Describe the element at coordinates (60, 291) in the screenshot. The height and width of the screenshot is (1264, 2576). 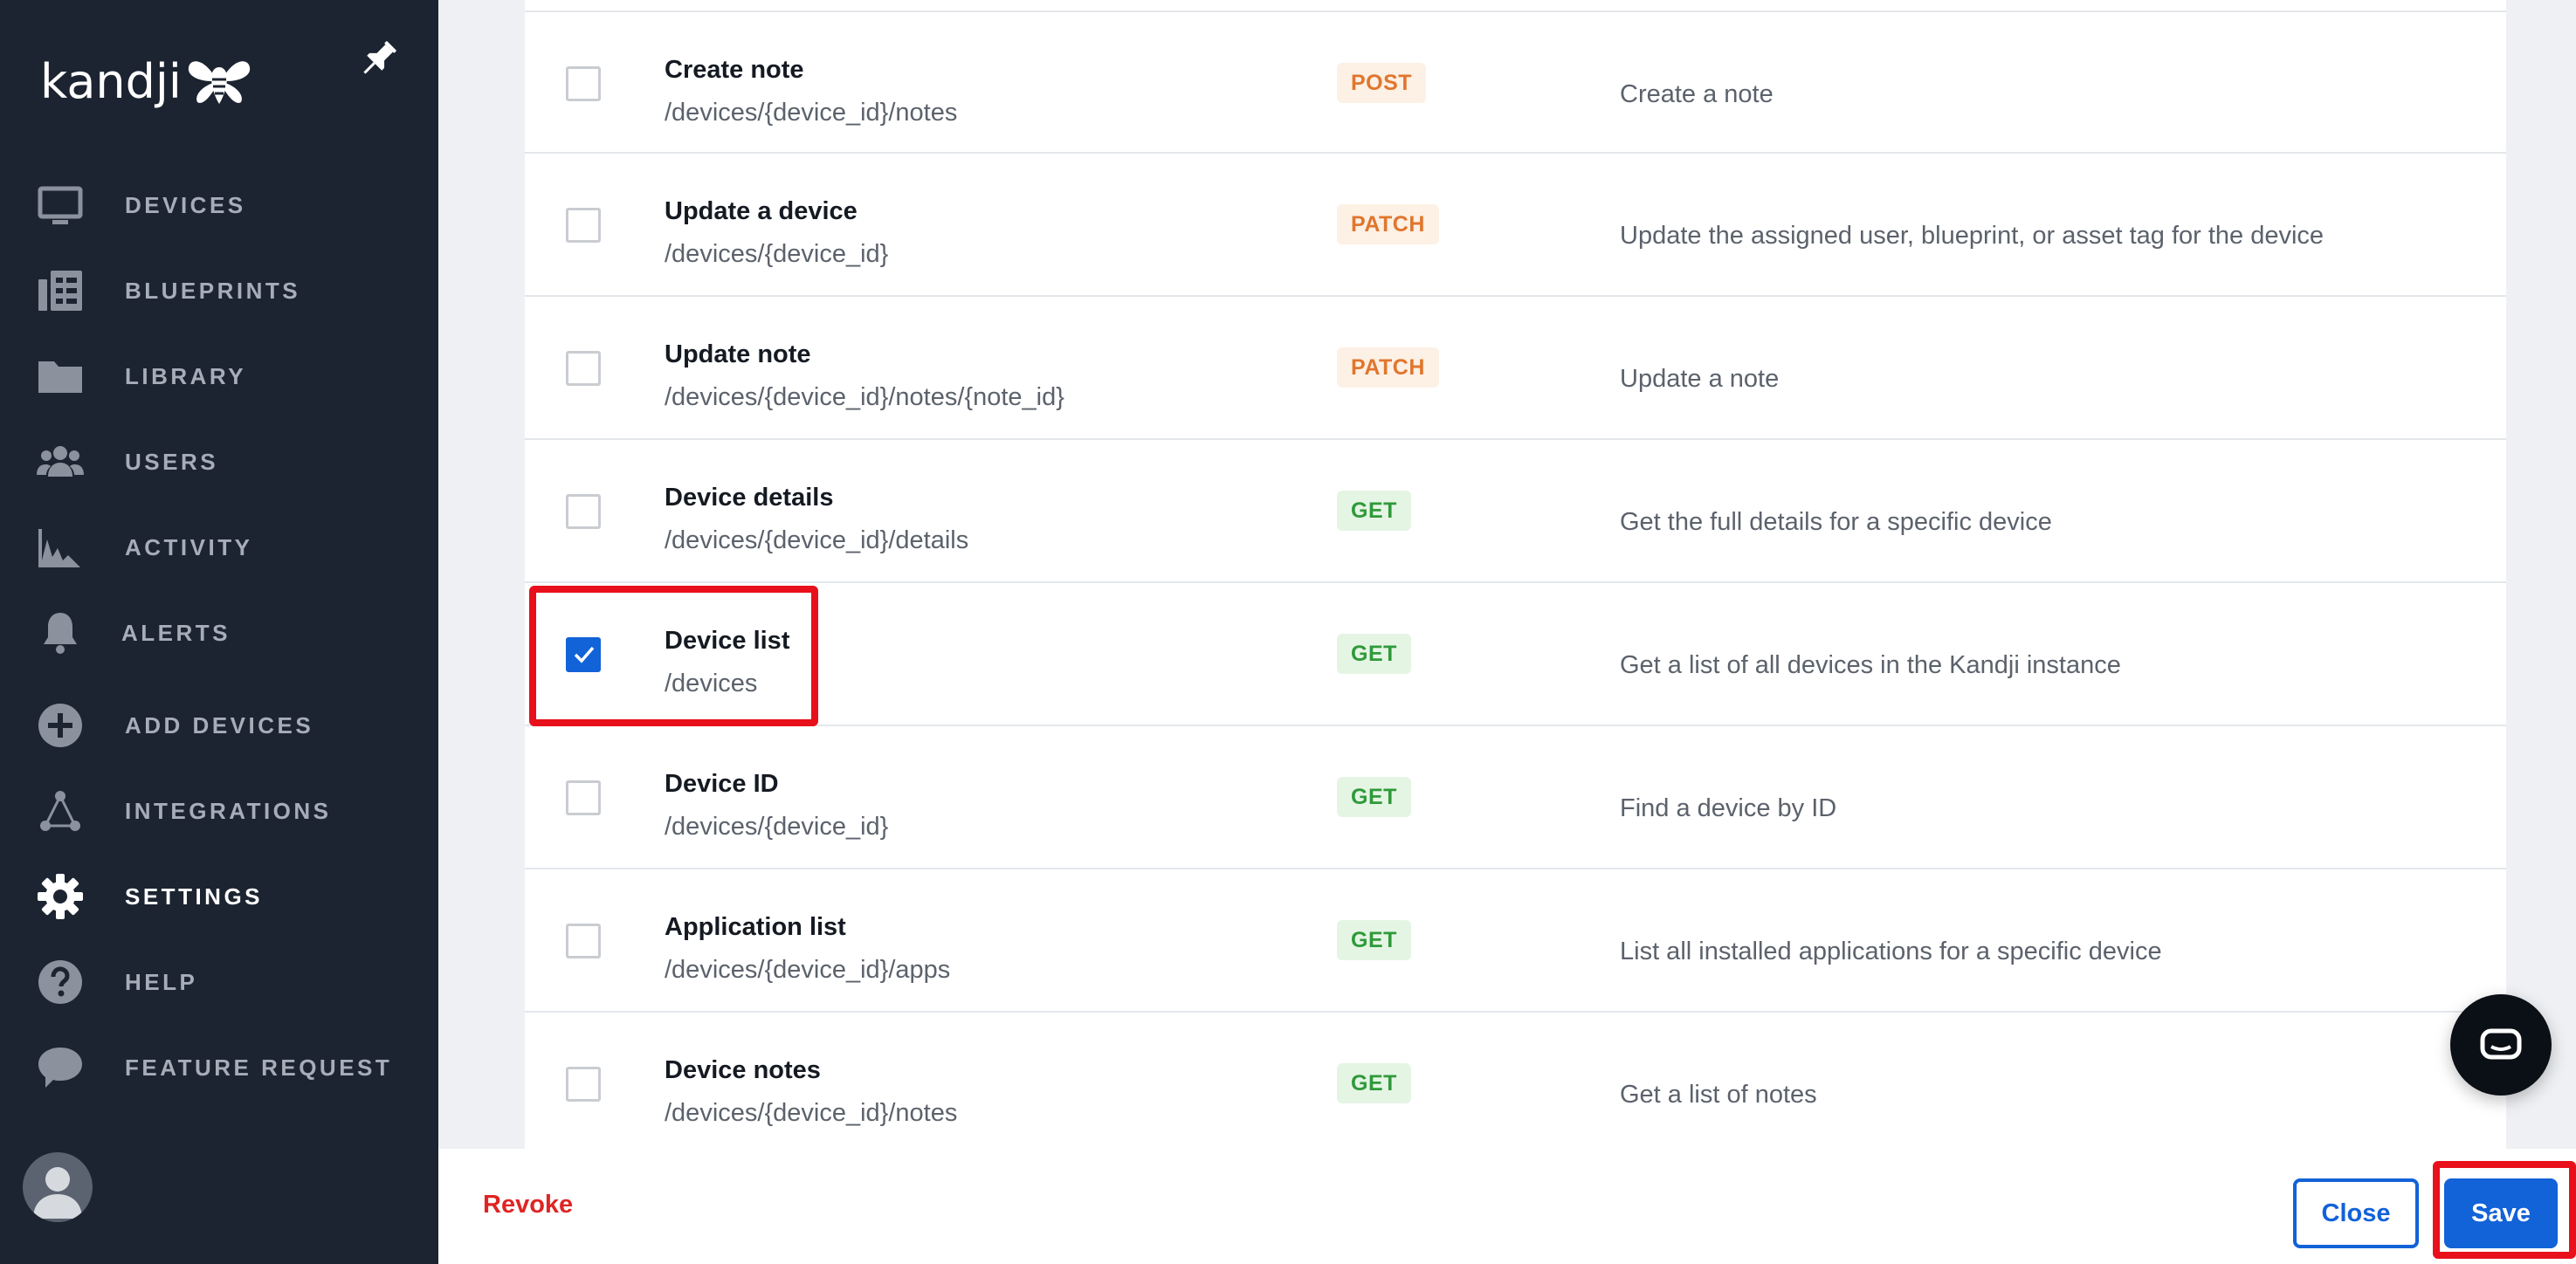
I see `blueprints-icon` at that location.